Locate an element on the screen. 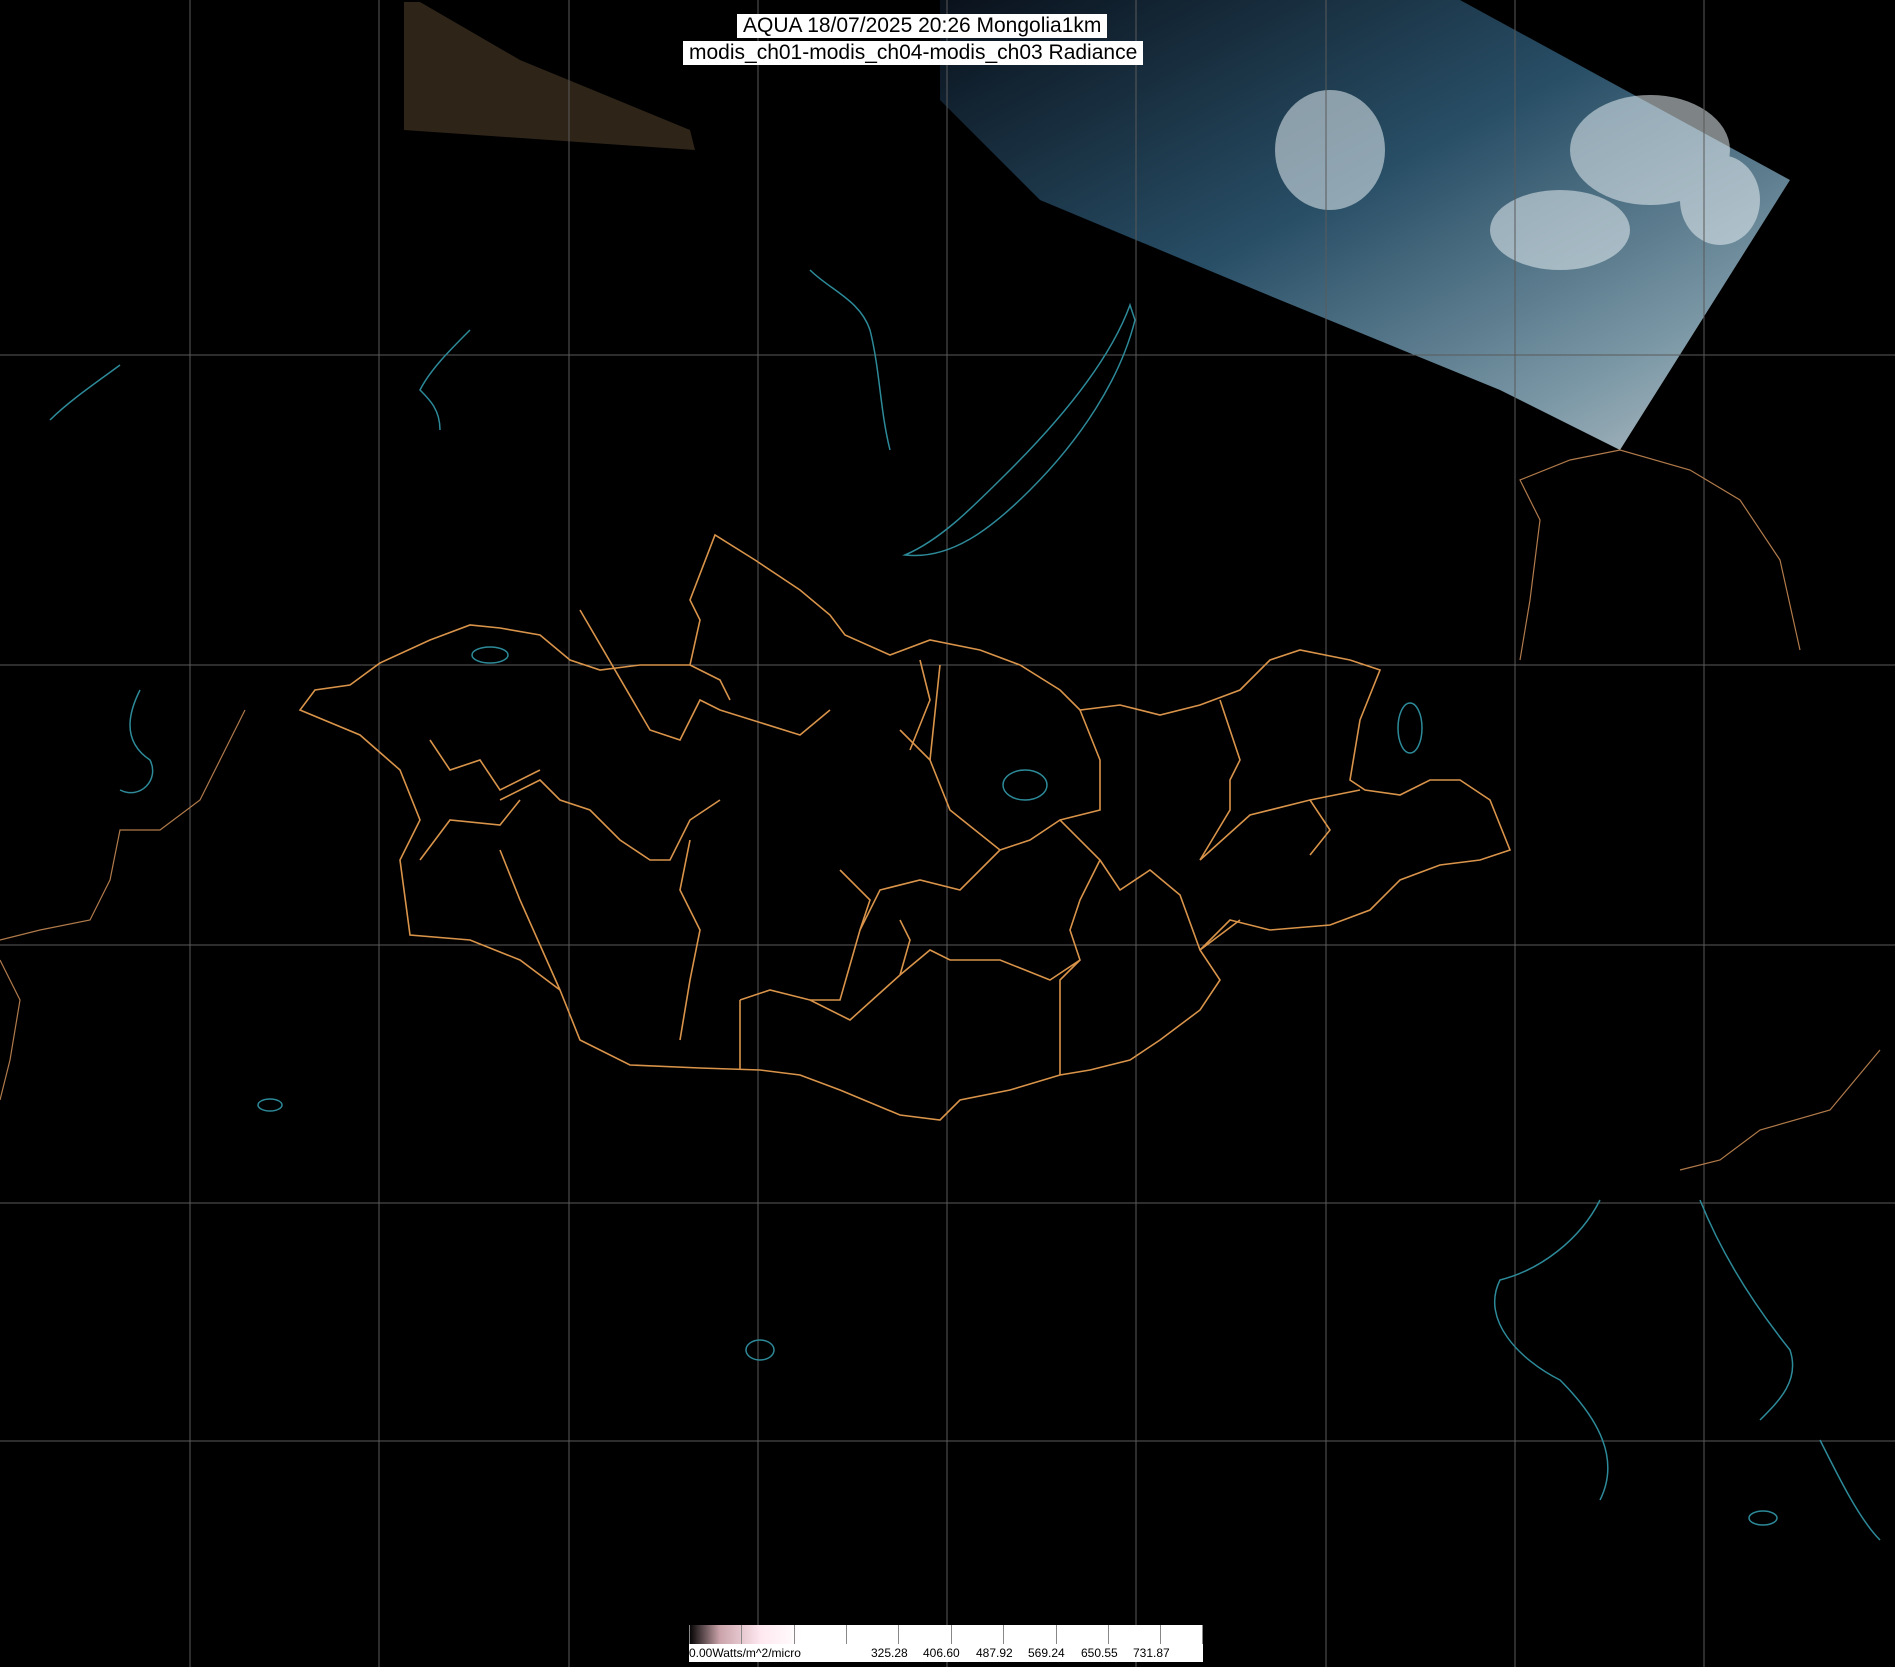 Image resolution: width=1895 pixels, height=1667 pixels. colorbar-tick-label: 569.24 is located at coordinates (1046, 1653).